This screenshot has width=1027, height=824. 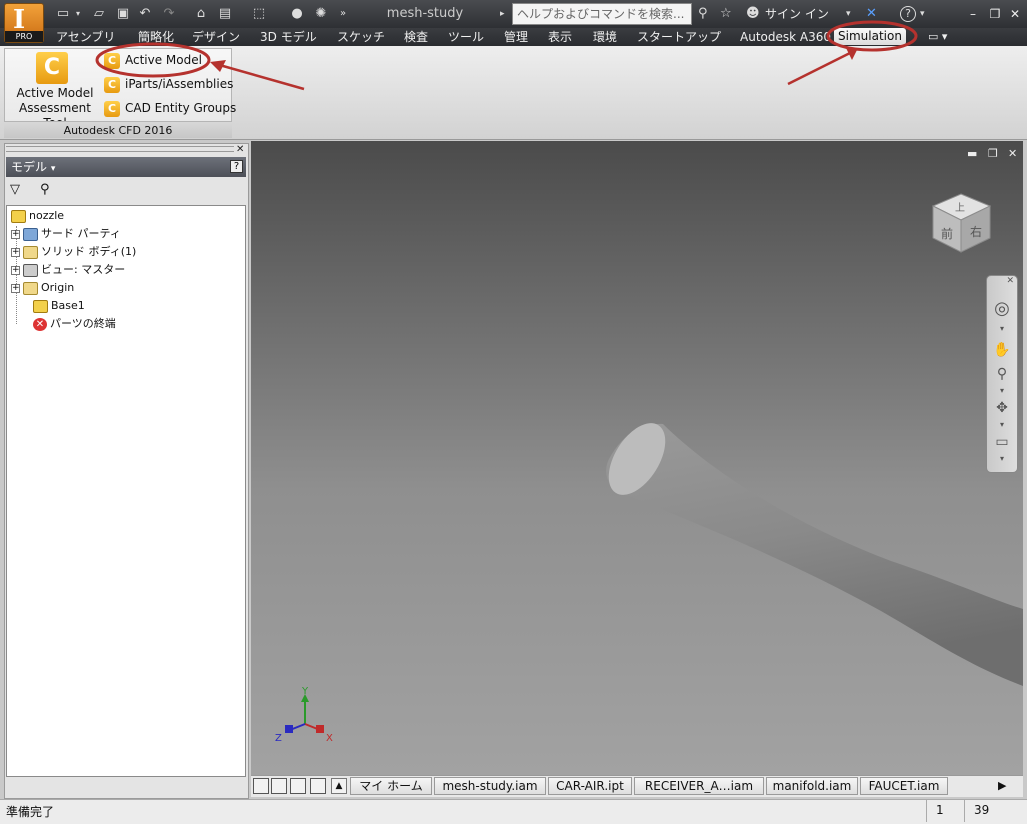 I want to click on annotation-overlay, so click(x=506, y=55).